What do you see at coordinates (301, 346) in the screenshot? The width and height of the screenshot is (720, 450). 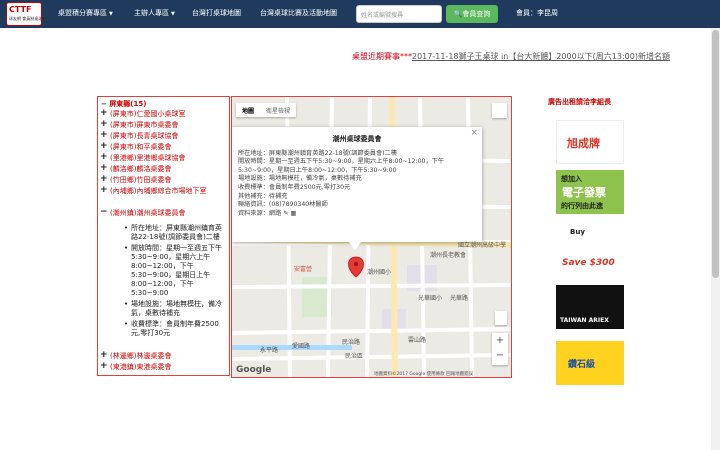 I see `map-label: 愛國路` at bounding box center [301, 346].